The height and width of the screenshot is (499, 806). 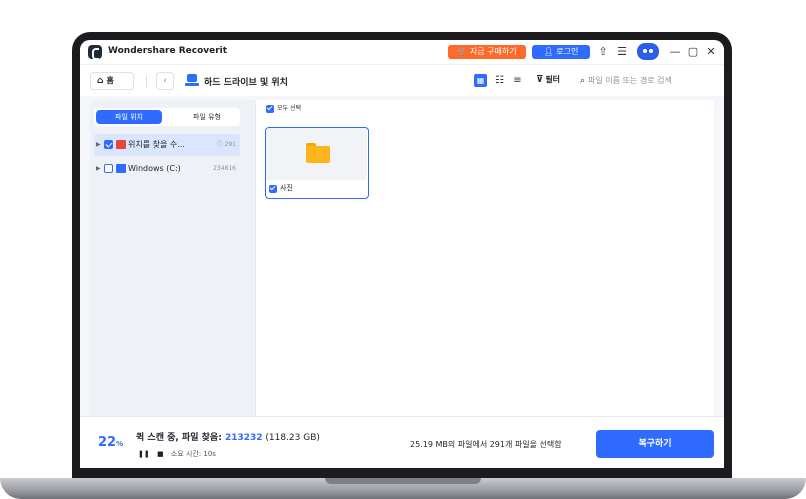 What do you see at coordinates (550, 51) in the screenshot?
I see `user-icon: 👤︎` at bounding box center [550, 51].